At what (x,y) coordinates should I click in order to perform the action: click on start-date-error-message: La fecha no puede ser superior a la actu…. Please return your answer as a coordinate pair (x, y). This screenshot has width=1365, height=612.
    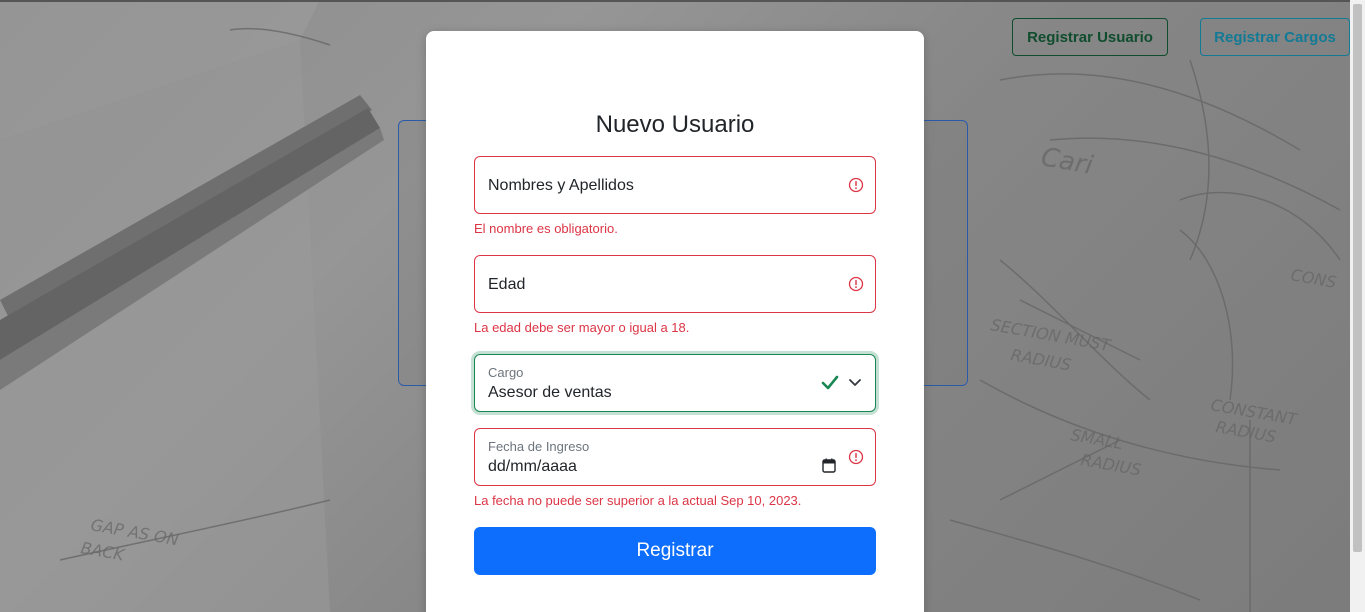
    Looking at the image, I should click on (638, 500).